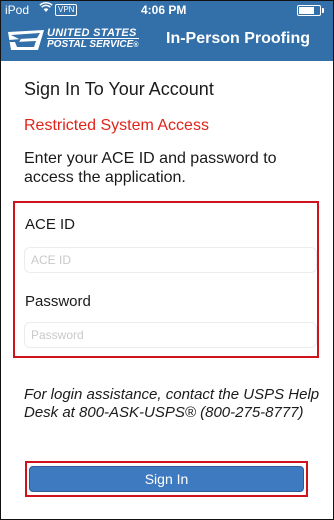  Describe the element at coordinates (119, 89) in the screenshot. I see `signin-heading: Sign In To Your Account` at that location.